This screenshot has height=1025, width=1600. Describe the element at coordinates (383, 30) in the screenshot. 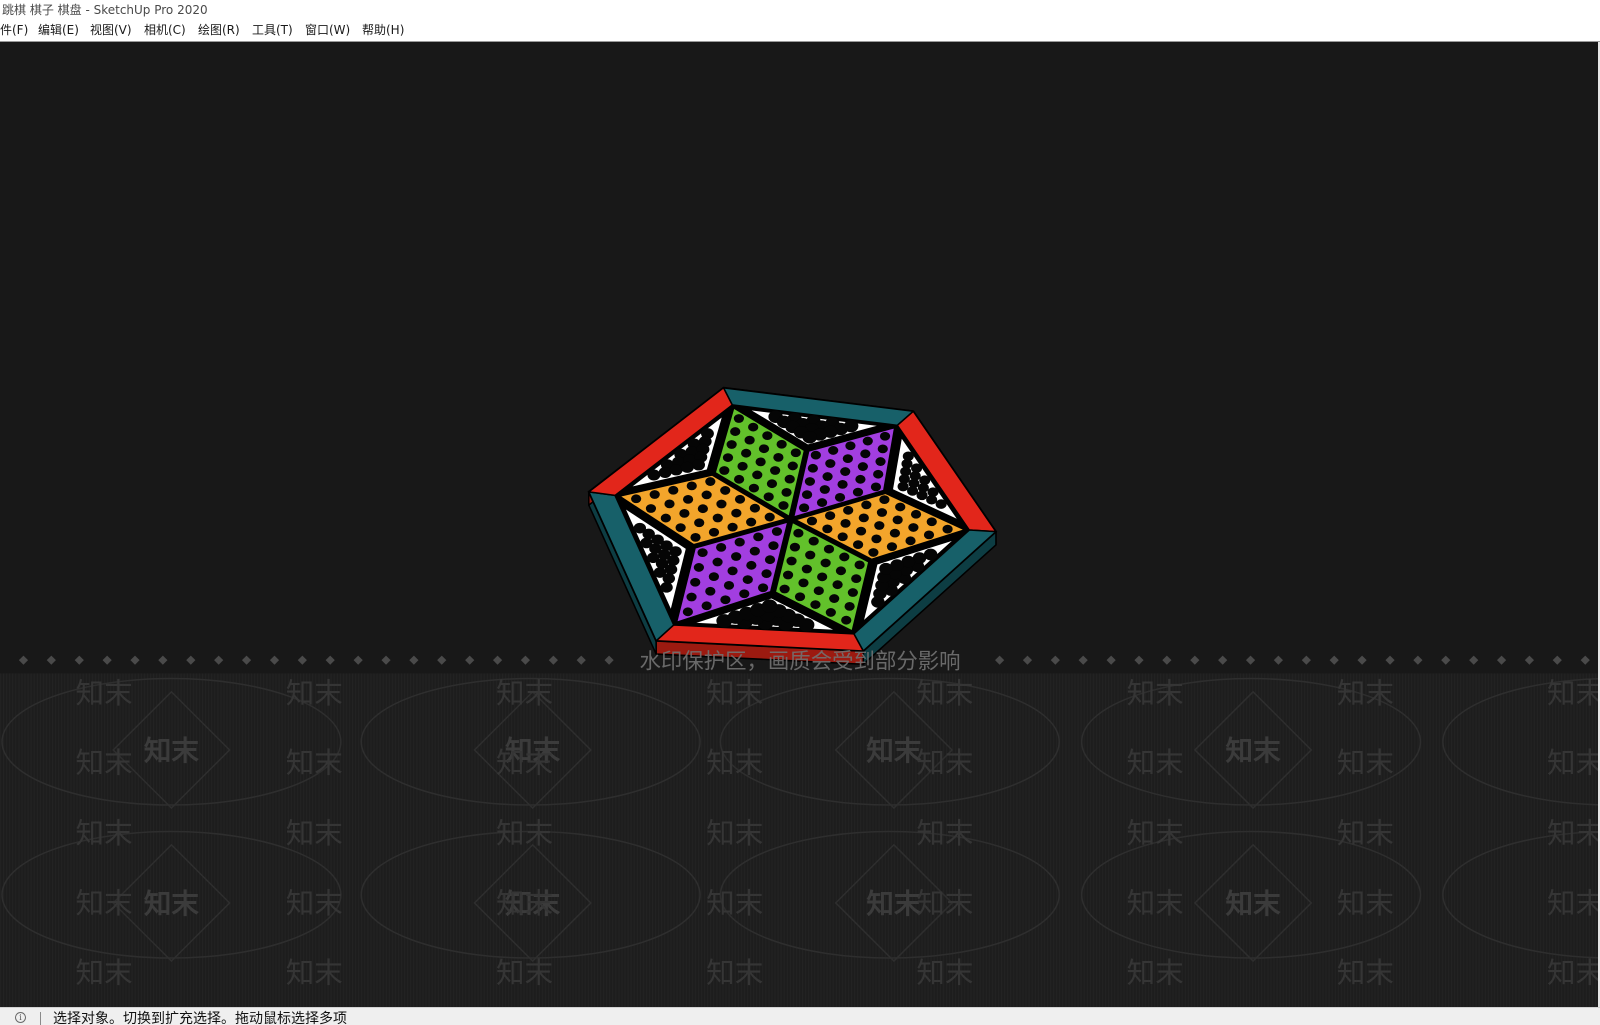

I see `menu-help: 帮助(H)` at that location.